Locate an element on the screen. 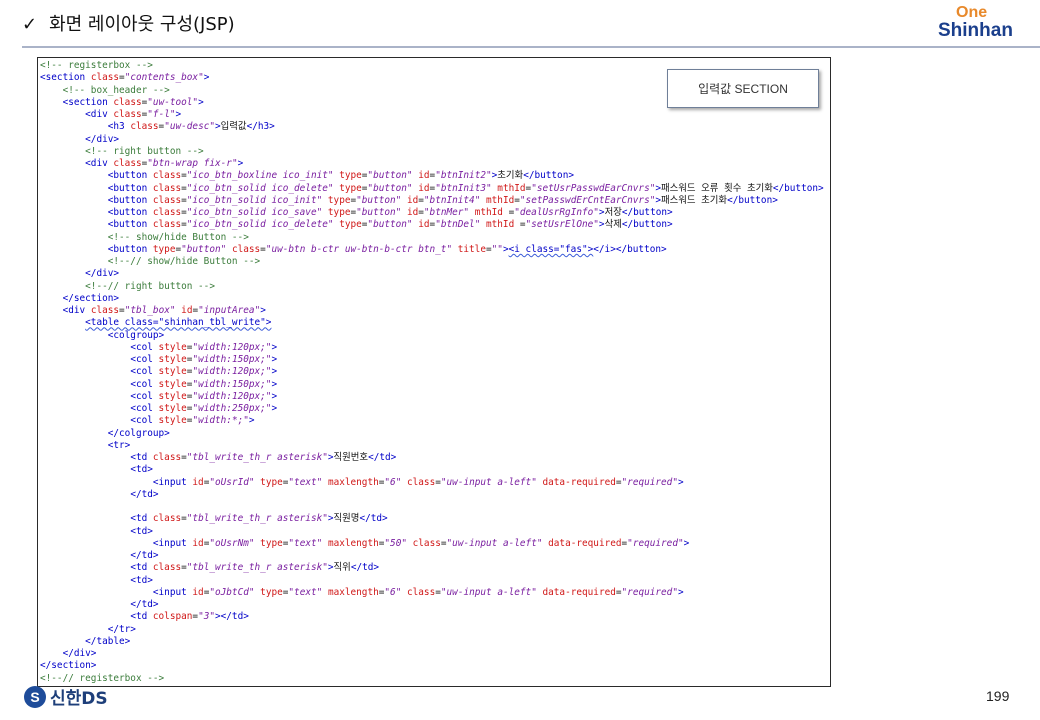 Image resolution: width=1040 pixels, height=720 pixels. code-token: 패스워드 오류 횟수 초기화 is located at coordinates (717, 188).